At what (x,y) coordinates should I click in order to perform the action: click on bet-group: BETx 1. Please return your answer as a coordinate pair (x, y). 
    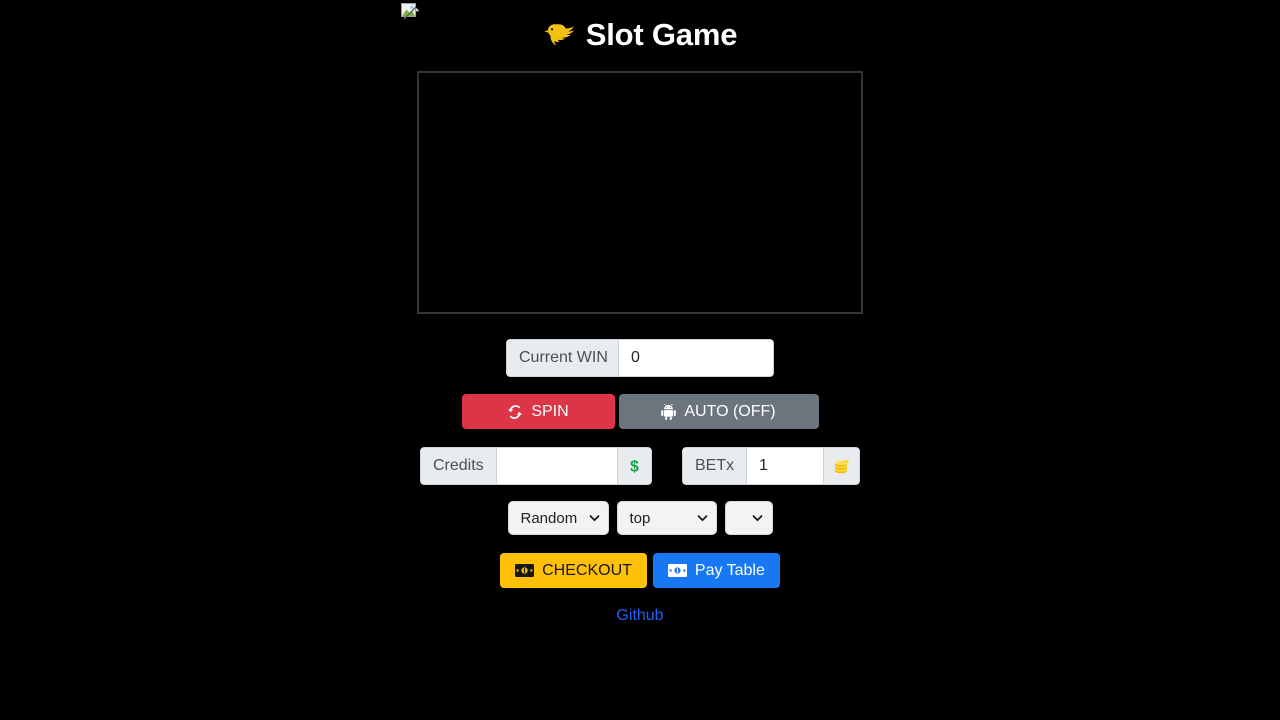
    Looking at the image, I should click on (771, 466).